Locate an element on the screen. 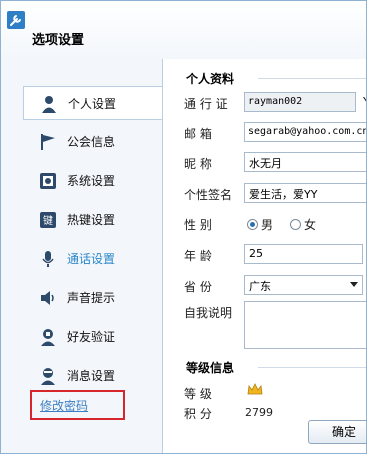 This screenshot has width=367, height=454. points-value: 2799 is located at coordinates (259, 412).